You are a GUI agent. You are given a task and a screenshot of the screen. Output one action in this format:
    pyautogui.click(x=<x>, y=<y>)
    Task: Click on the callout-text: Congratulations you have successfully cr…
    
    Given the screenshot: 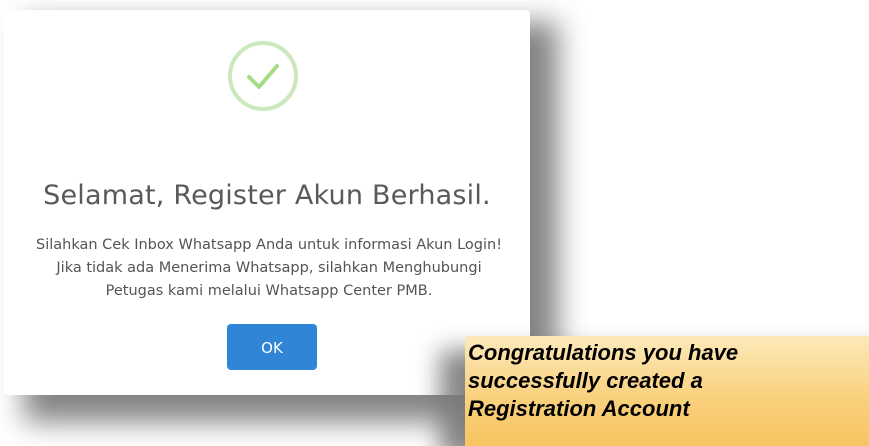 What is the action you would take?
    pyautogui.click(x=603, y=380)
    